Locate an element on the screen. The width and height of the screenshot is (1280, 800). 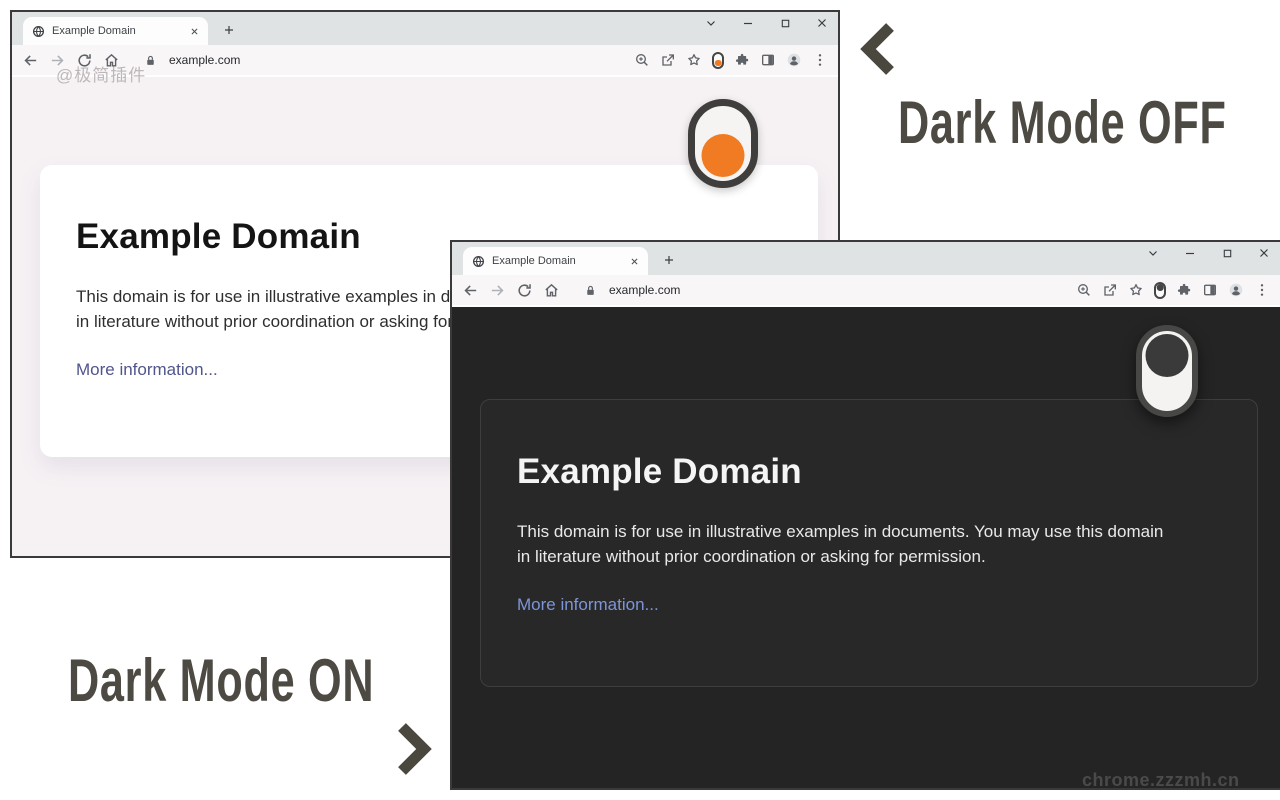
toggle-knob-dark is located at coordinates (1167, 355).